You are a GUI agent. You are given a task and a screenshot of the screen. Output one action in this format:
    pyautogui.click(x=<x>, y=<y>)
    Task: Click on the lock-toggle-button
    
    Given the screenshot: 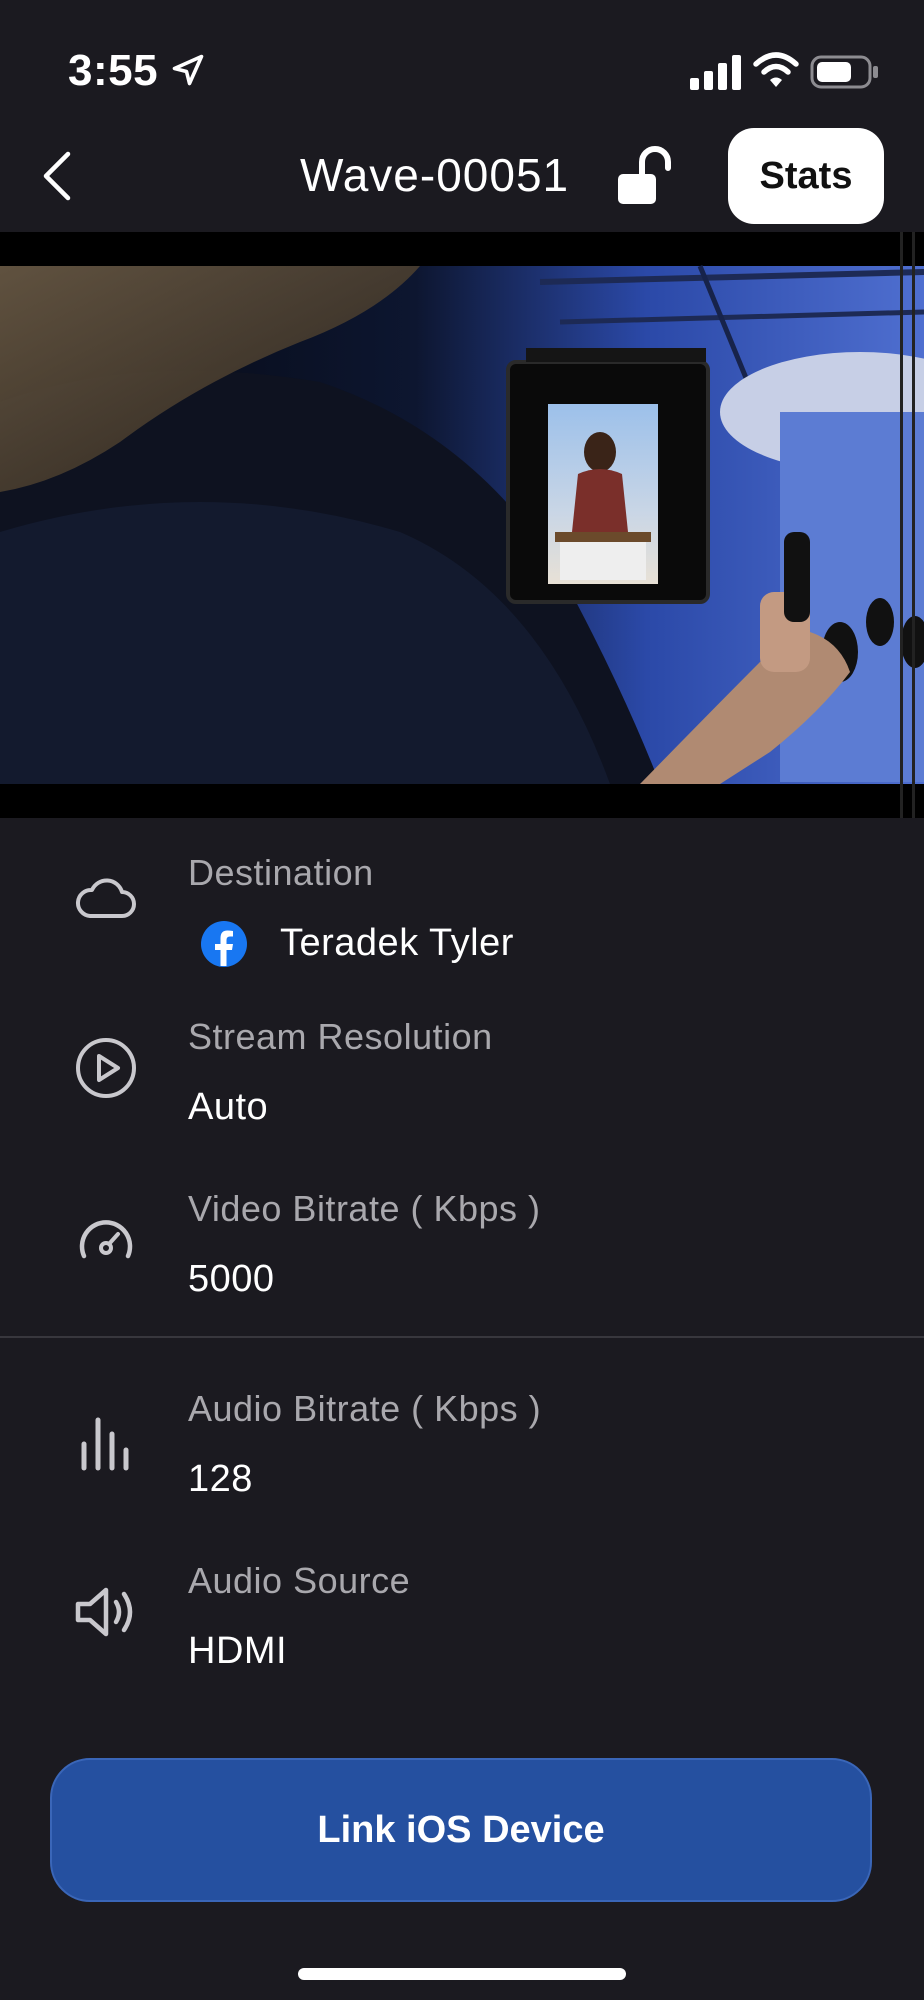 What is the action you would take?
    pyautogui.click(x=644, y=176)
    